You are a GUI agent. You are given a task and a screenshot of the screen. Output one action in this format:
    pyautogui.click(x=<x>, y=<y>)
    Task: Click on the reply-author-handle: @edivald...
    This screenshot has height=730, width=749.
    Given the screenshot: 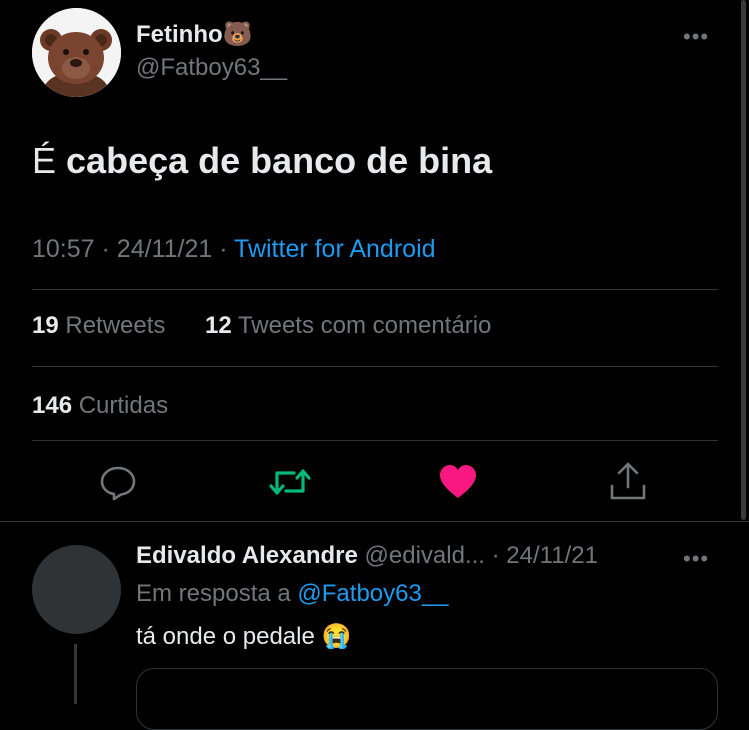 What is the action you would take?
    pyautogui.click(x=425, y=555)
    